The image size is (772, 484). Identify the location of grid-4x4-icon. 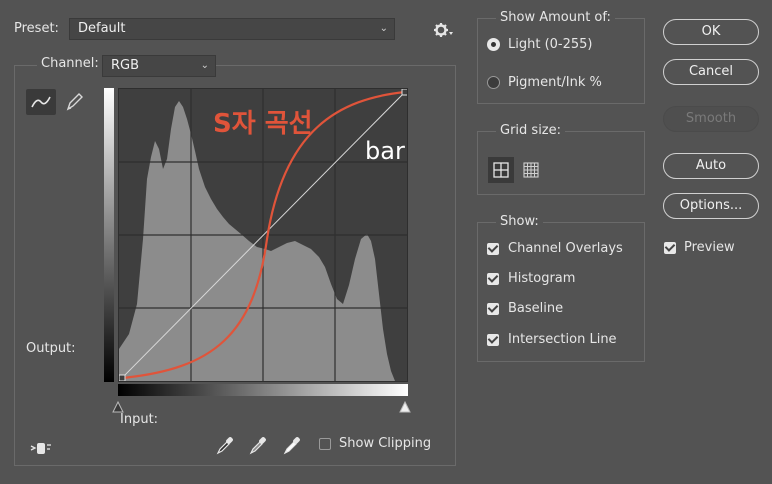
(531, 170).